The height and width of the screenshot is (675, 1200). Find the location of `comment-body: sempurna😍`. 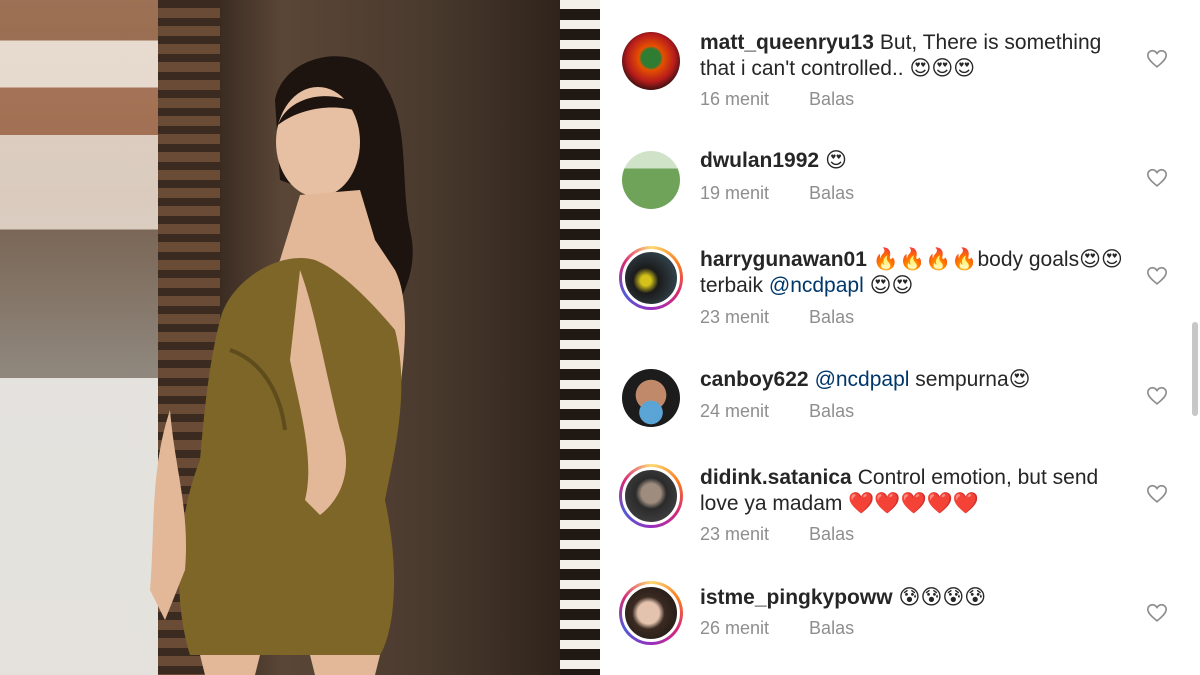

comment-body: sempurna😍 is located at coordinates (970, 379).